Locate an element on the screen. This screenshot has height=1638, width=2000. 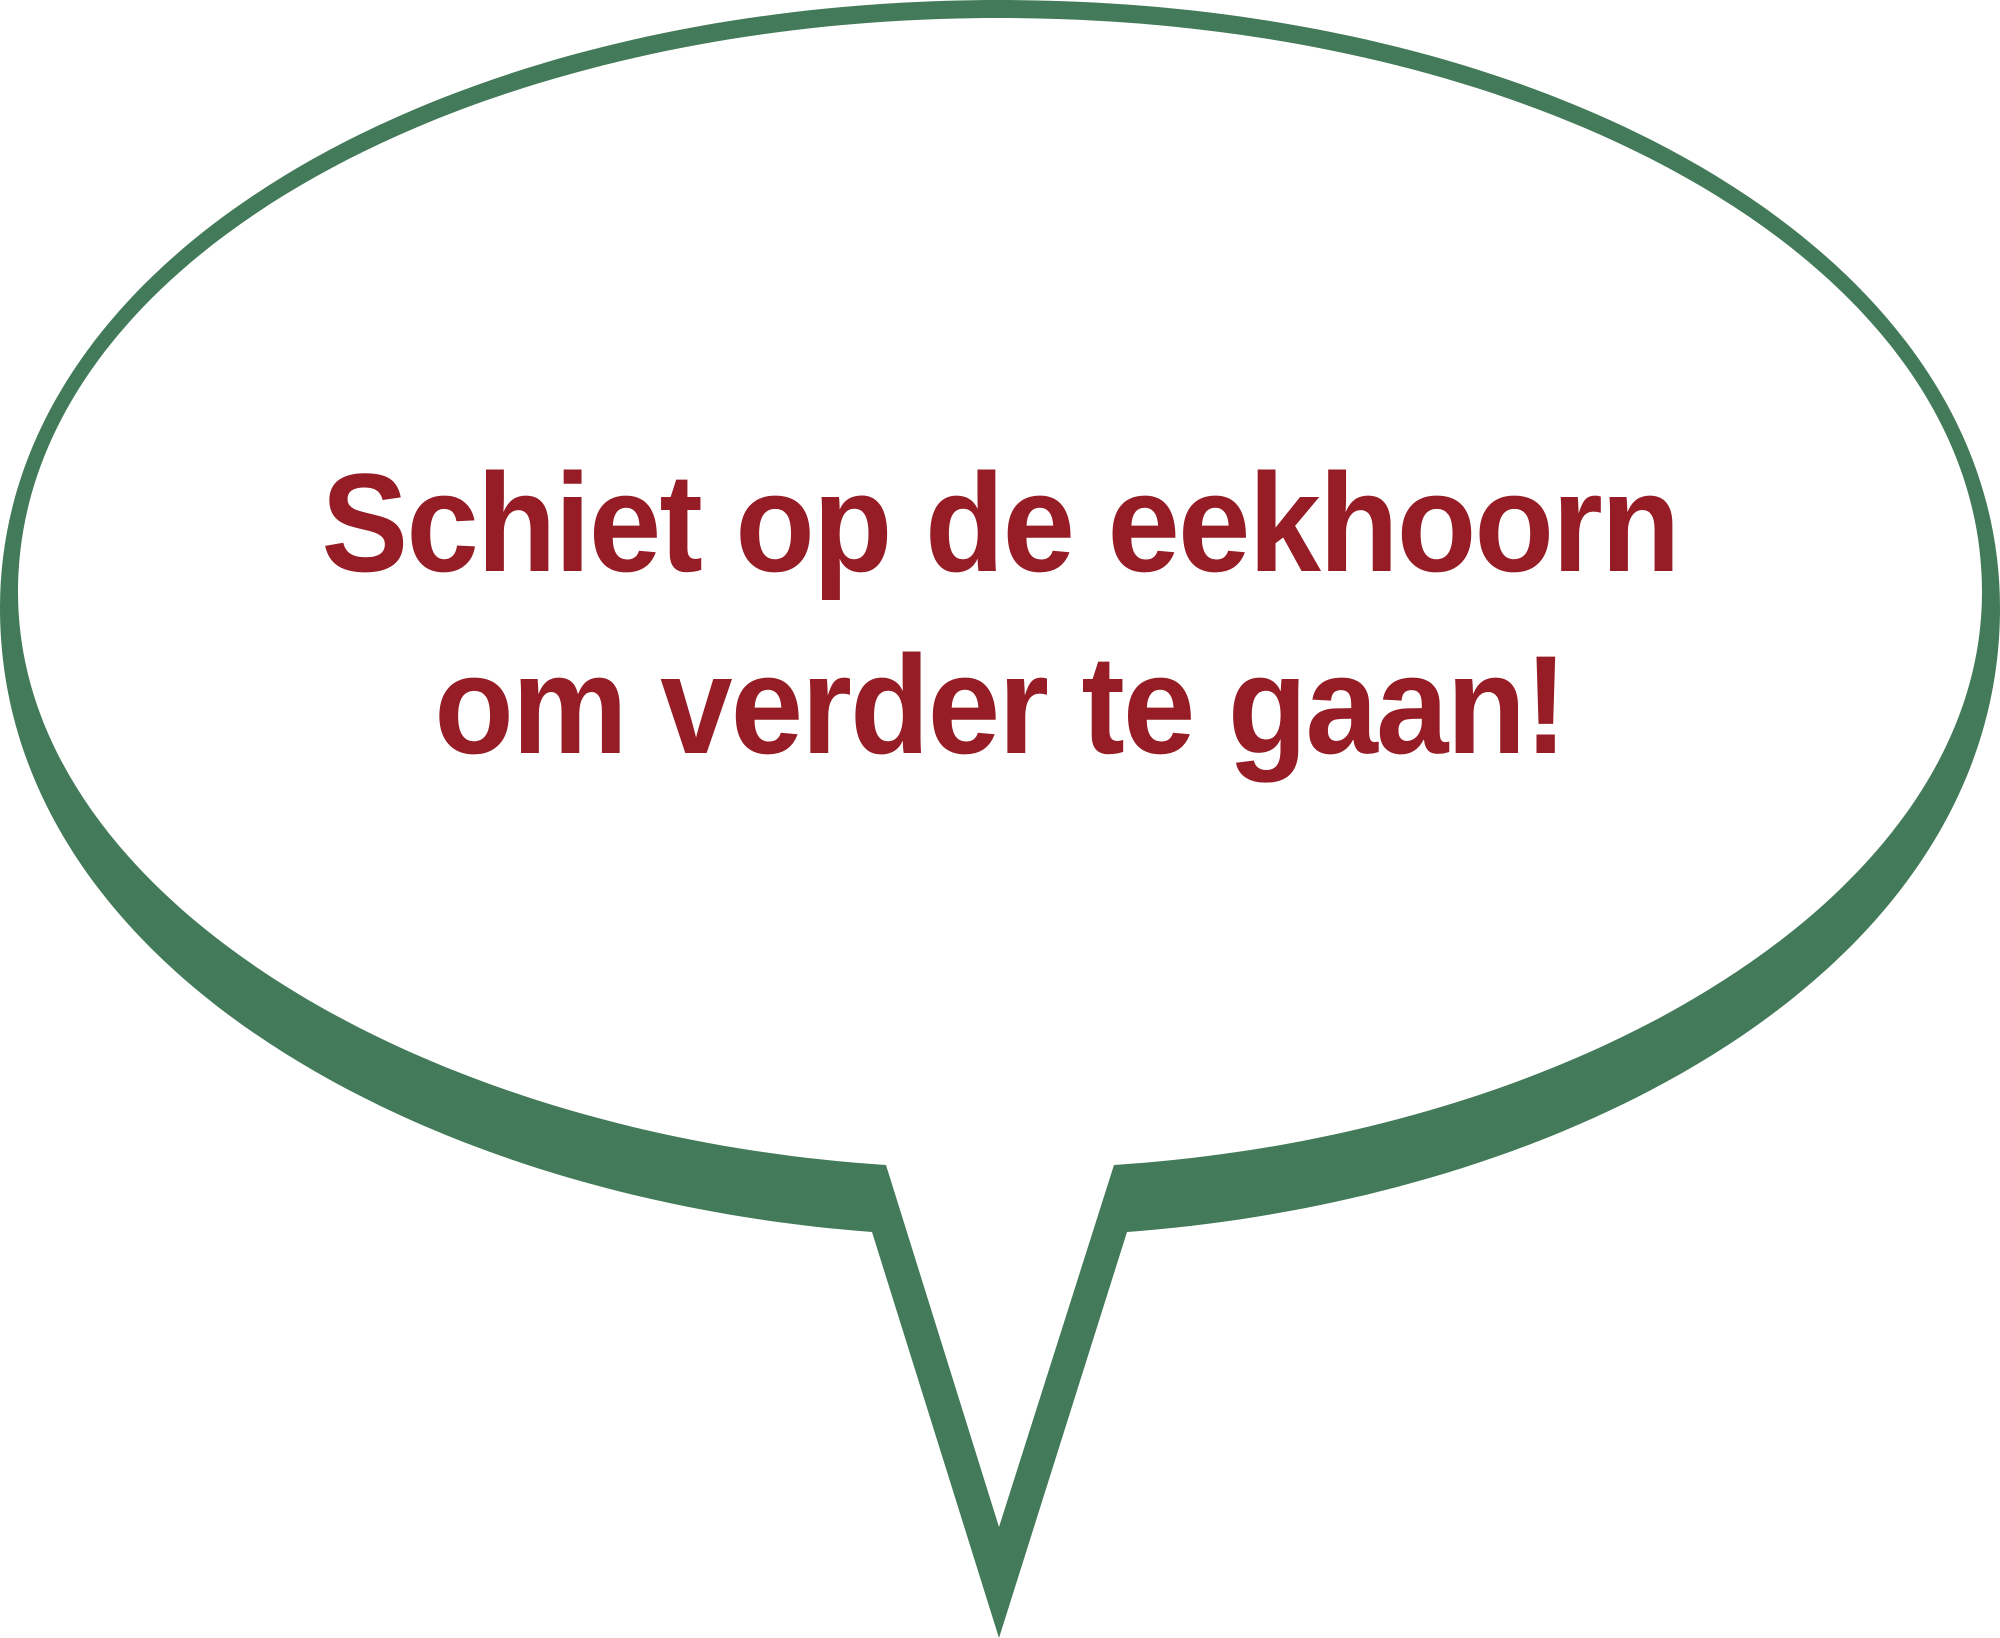
message-line-1: Schiet op de eekhoorn is located at coordinates (1000, 522).